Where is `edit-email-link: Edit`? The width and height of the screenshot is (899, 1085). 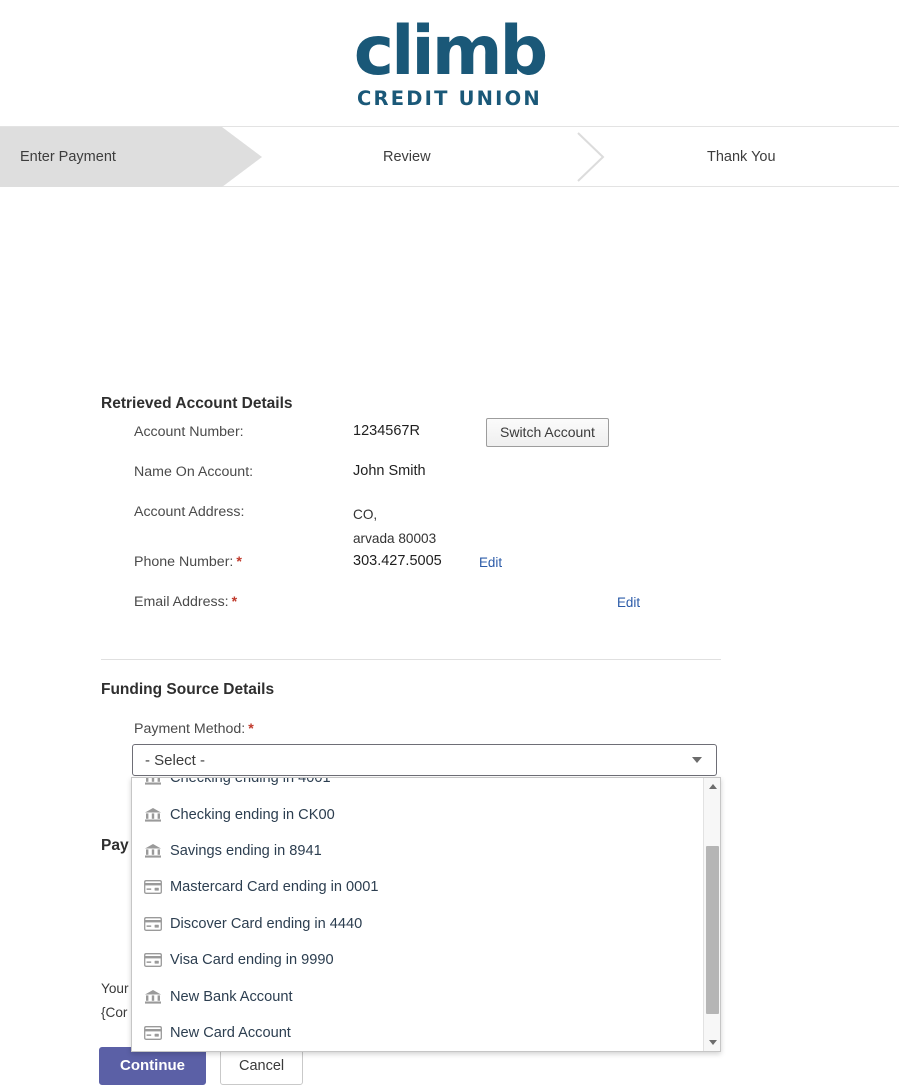
edit-email-link: Edit is located at coordinates (628, 600).